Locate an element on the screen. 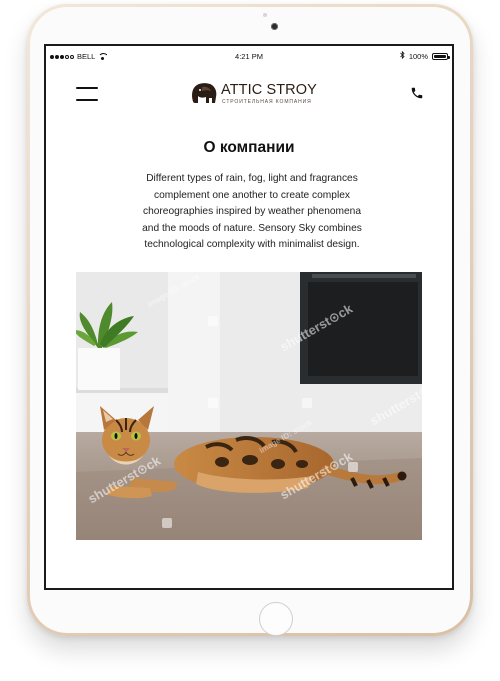 The image size is (500, 681). logo: ATTIC STROY СТРОИТЕЛЬНАЯ КОМПАНИЯ is located at coordinates (253, 95).